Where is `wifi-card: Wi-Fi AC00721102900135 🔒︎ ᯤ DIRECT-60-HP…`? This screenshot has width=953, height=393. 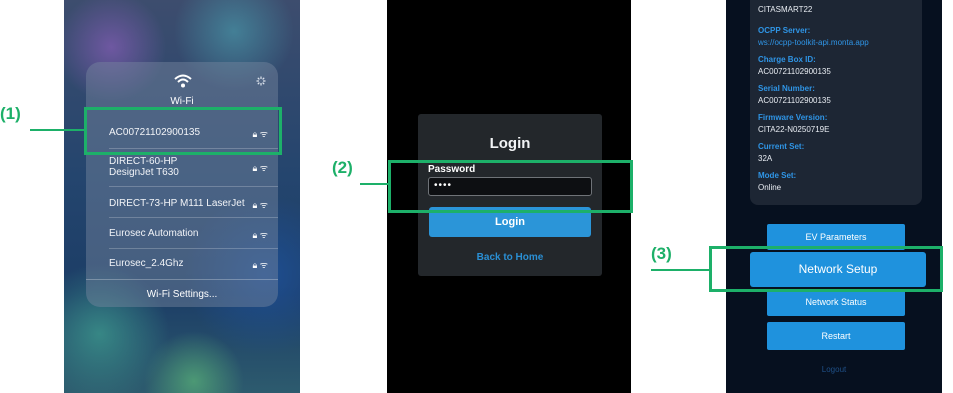 wifi-card: Wi-Fi AC00721102900135 🔒︎ ᯤ DIRECT-60-HP… is located at coordinates (182, 184).